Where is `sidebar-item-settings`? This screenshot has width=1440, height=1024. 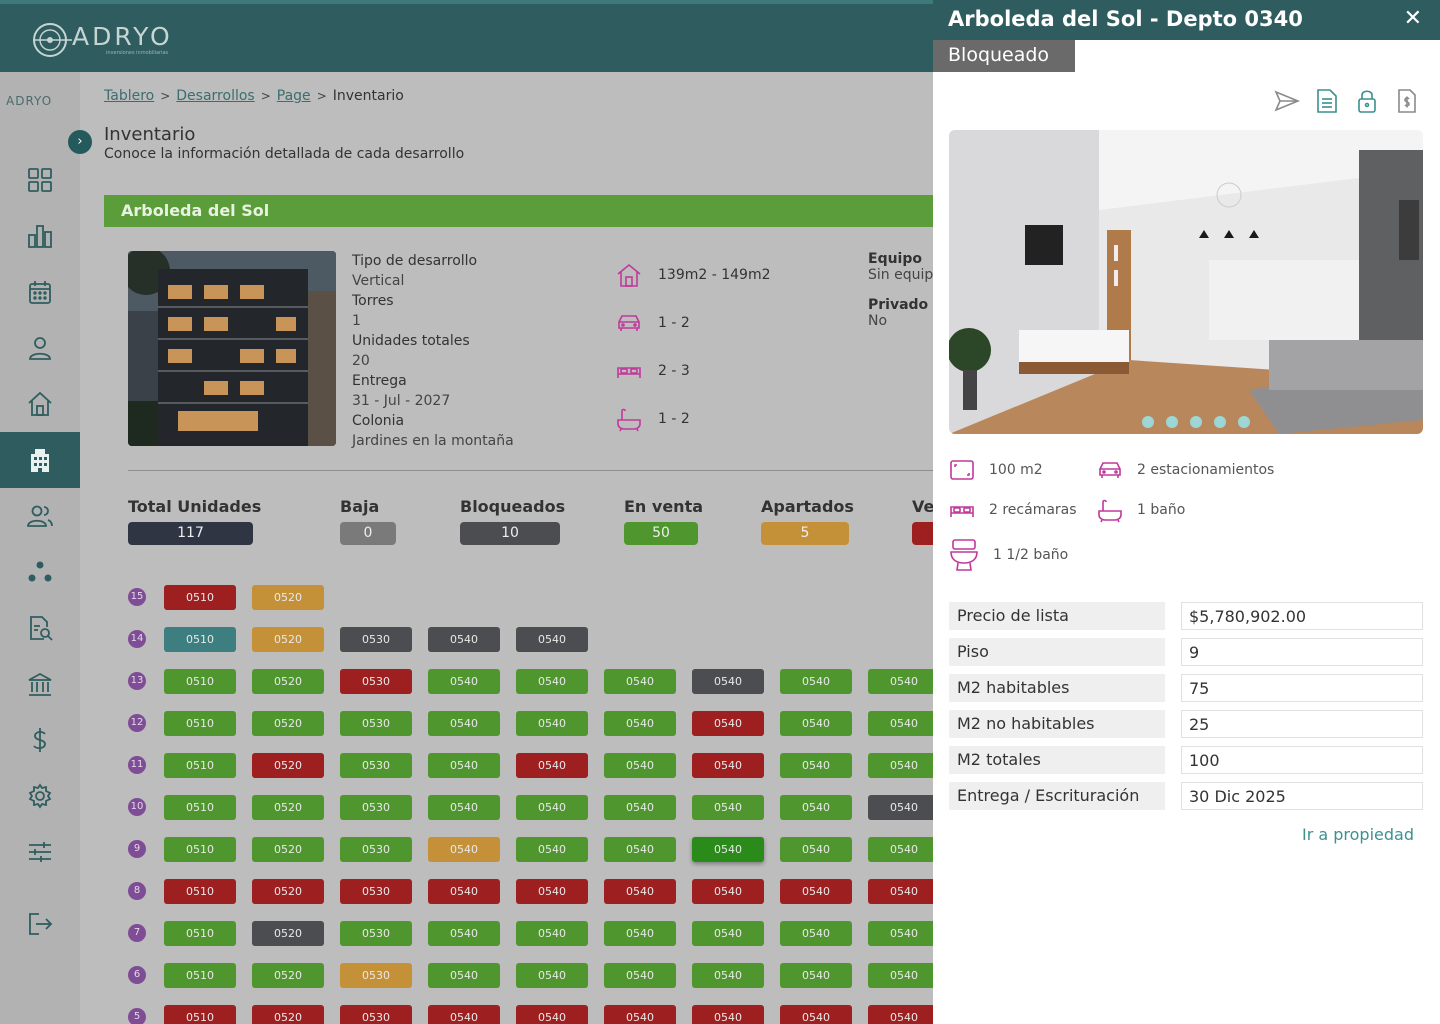
sidebar-item-settings is located at coordinates (40, 796).